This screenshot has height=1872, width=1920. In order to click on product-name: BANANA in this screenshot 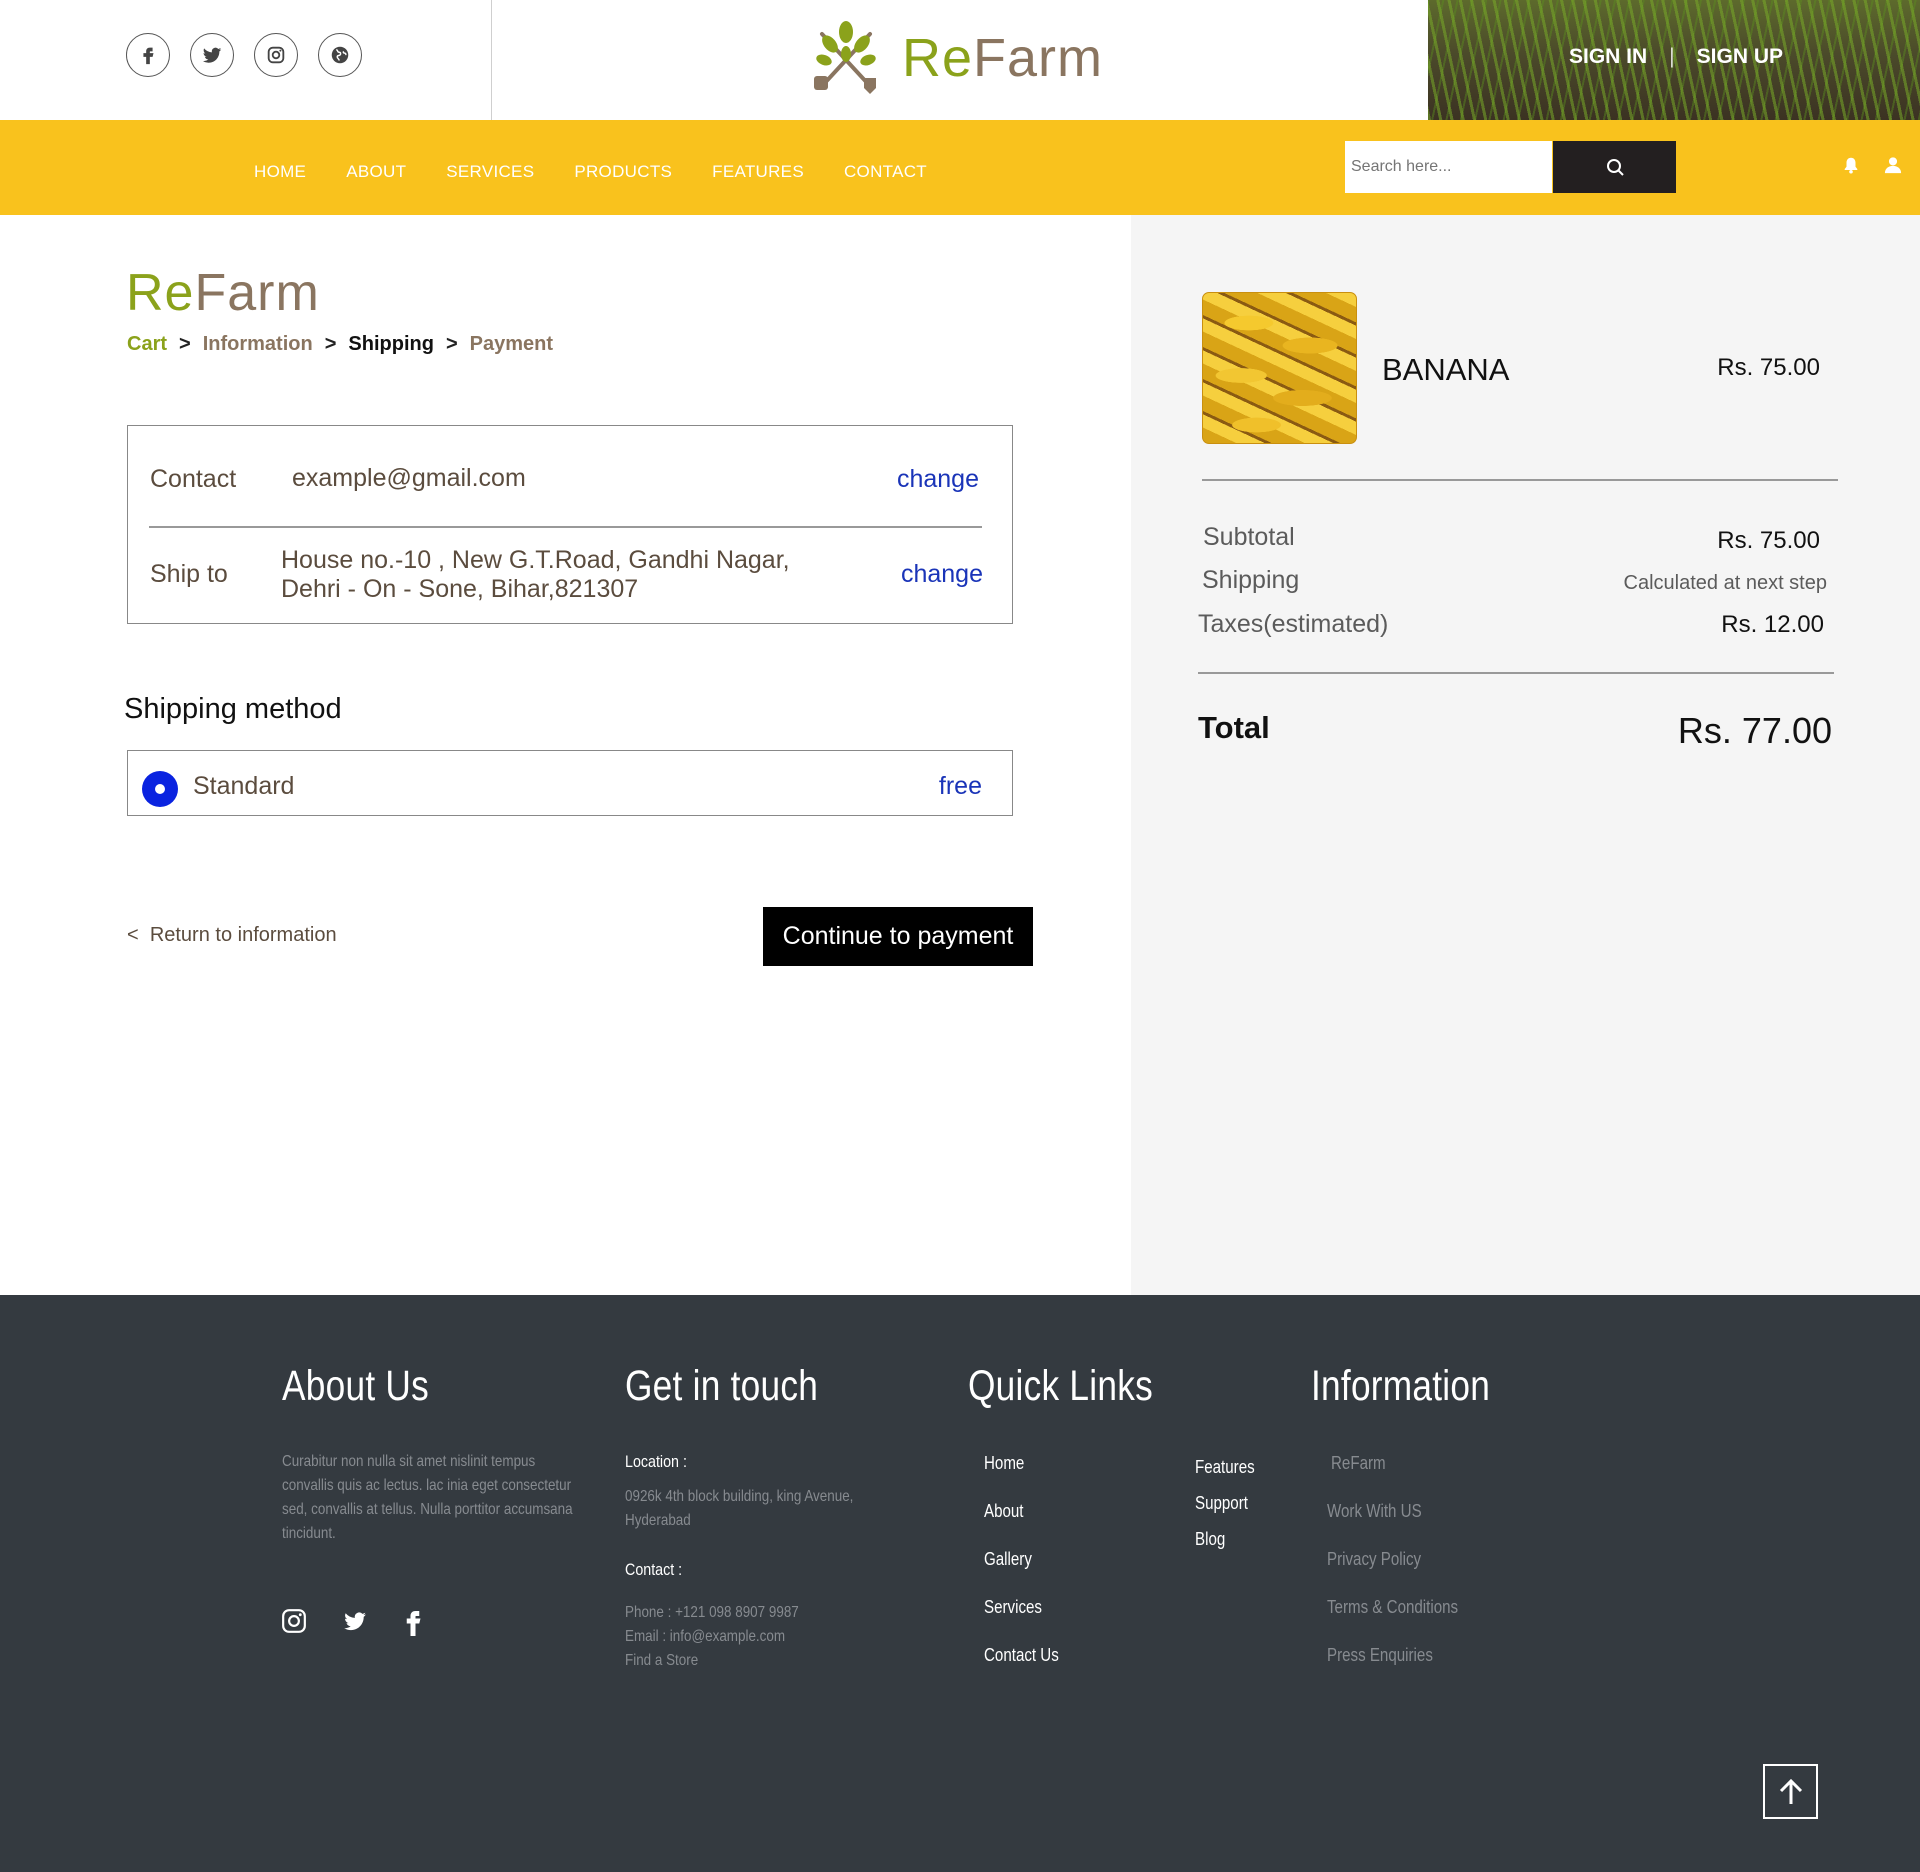, I will do `click(1446, 369)`.